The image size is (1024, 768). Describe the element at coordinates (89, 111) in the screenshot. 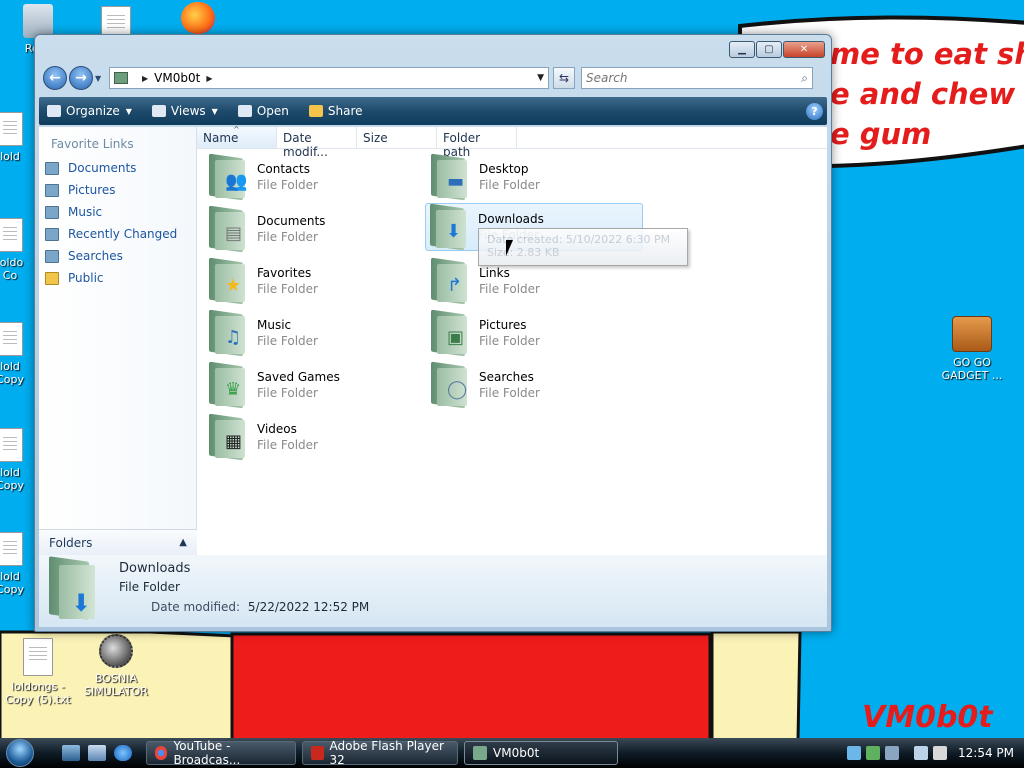

I see `organize-button: Organize ▼` at that location.